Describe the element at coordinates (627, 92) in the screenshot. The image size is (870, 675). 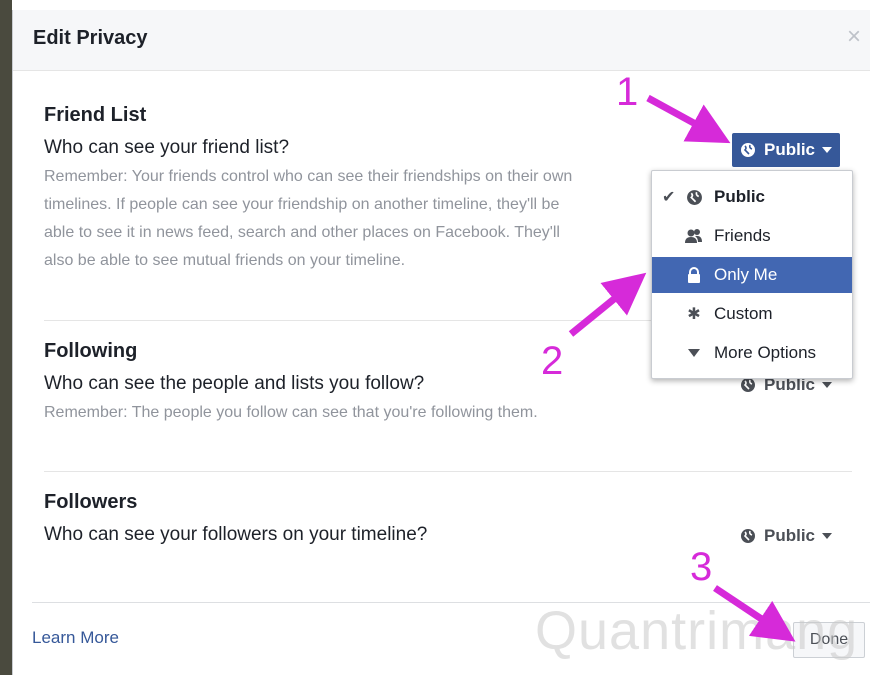
I see `annotation-number-1: 1` at that location.